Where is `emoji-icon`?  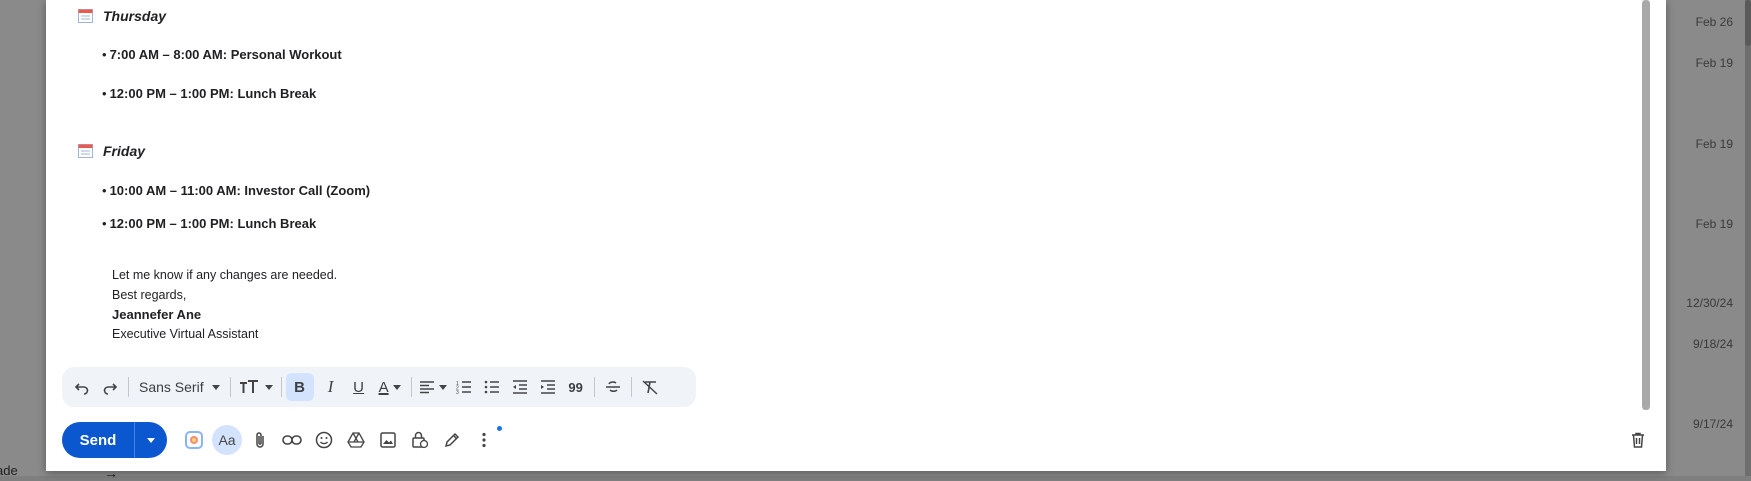 emoji-icon is located at coordinates (324, 440).